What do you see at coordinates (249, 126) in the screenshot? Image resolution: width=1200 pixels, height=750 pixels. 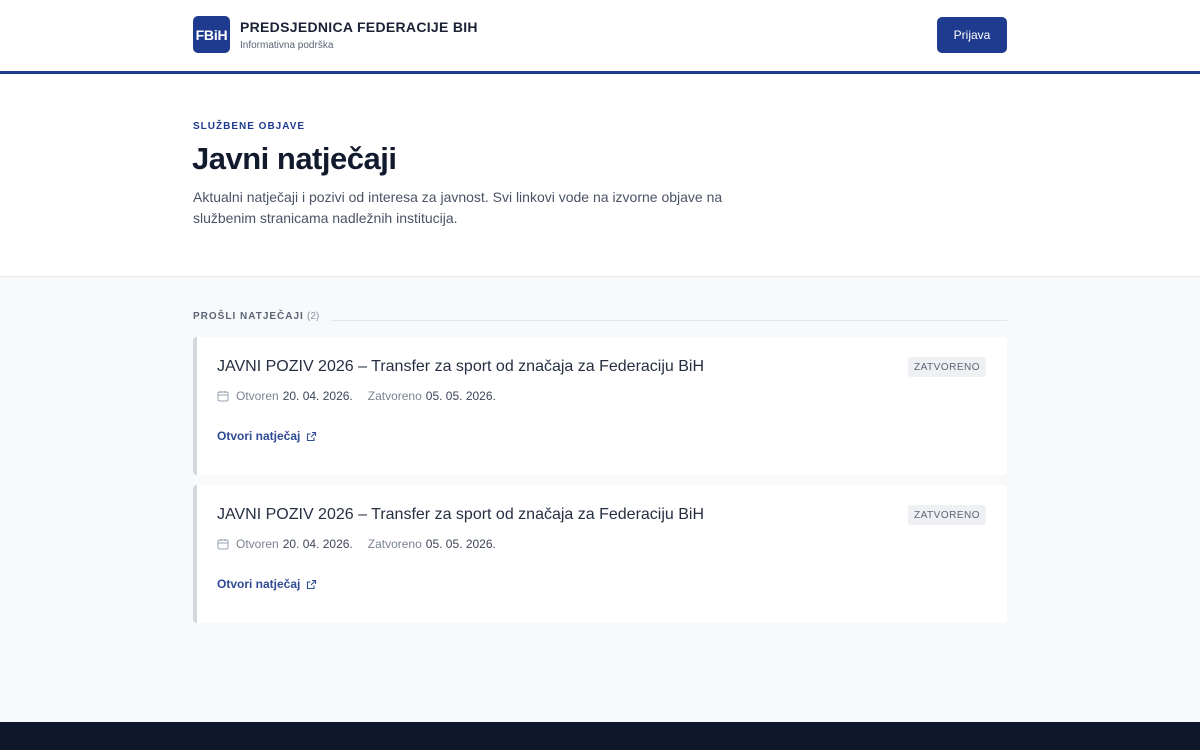 I see `eyebrow-label: SLUŽBENE OBJAVE` at bounding box center [249, 126].